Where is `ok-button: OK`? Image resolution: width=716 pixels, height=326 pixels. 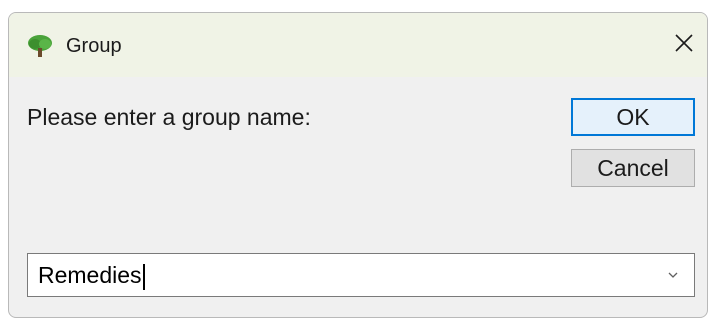 ok-button: OK is located at coordinates (633, 117).